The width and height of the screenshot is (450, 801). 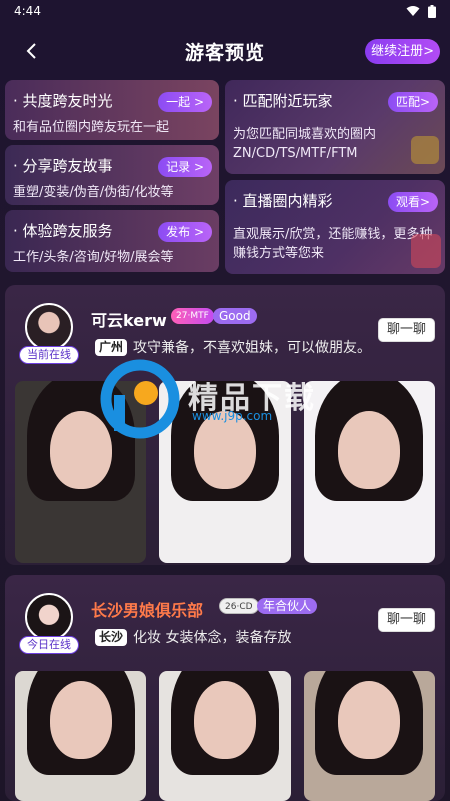 I want to click on post-text: 化妆 女装体念，装备存放, so click(x=212, y=638).